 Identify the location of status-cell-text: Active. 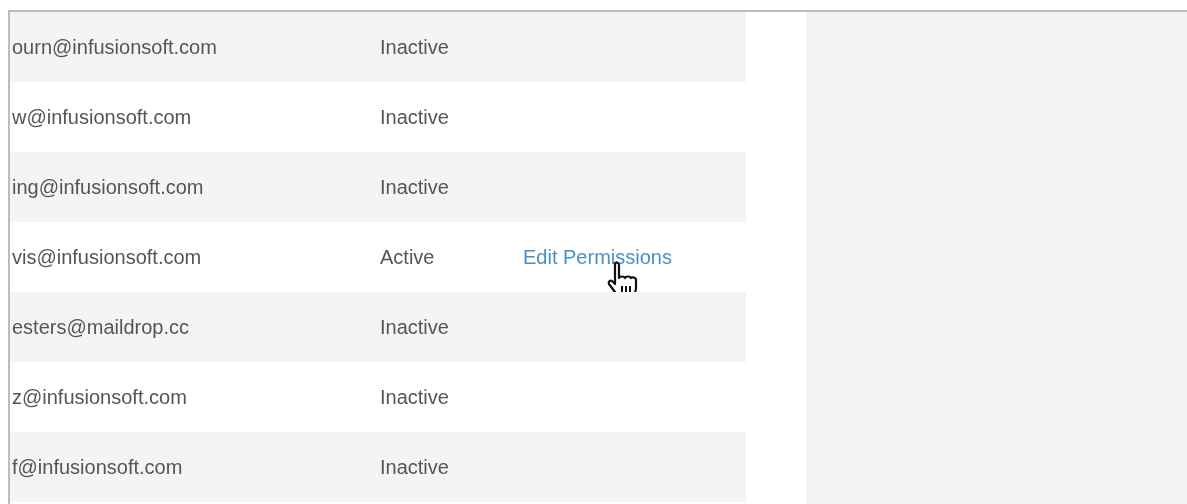
(408, 257).